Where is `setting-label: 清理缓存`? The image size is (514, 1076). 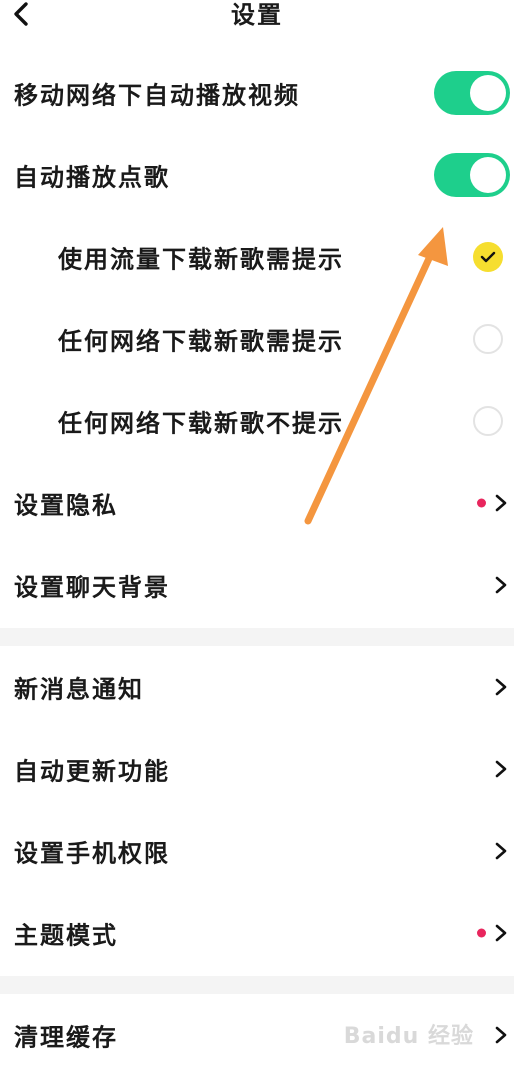
setting-label: 清理缓存 is located at coordinates (66, 1037).